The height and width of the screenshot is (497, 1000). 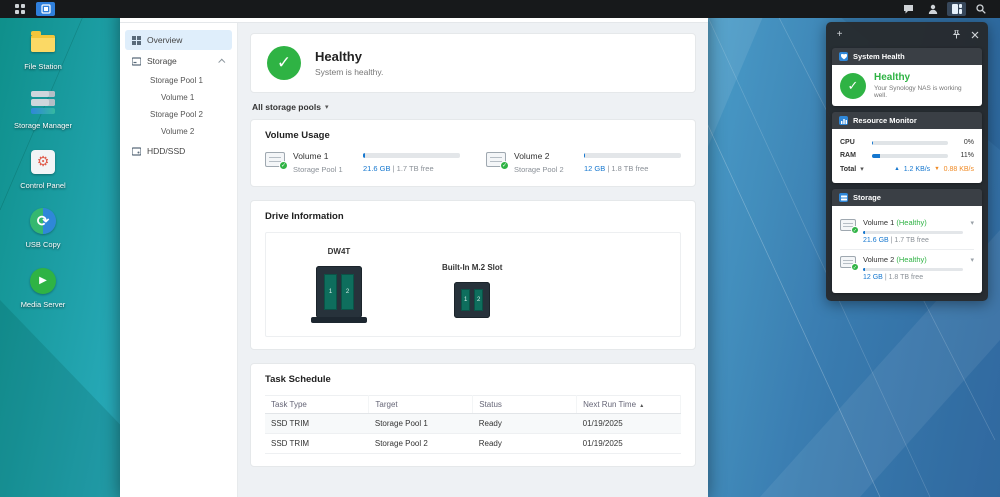 I want to click on apps-grid-icon, so click(x=19, y=9).